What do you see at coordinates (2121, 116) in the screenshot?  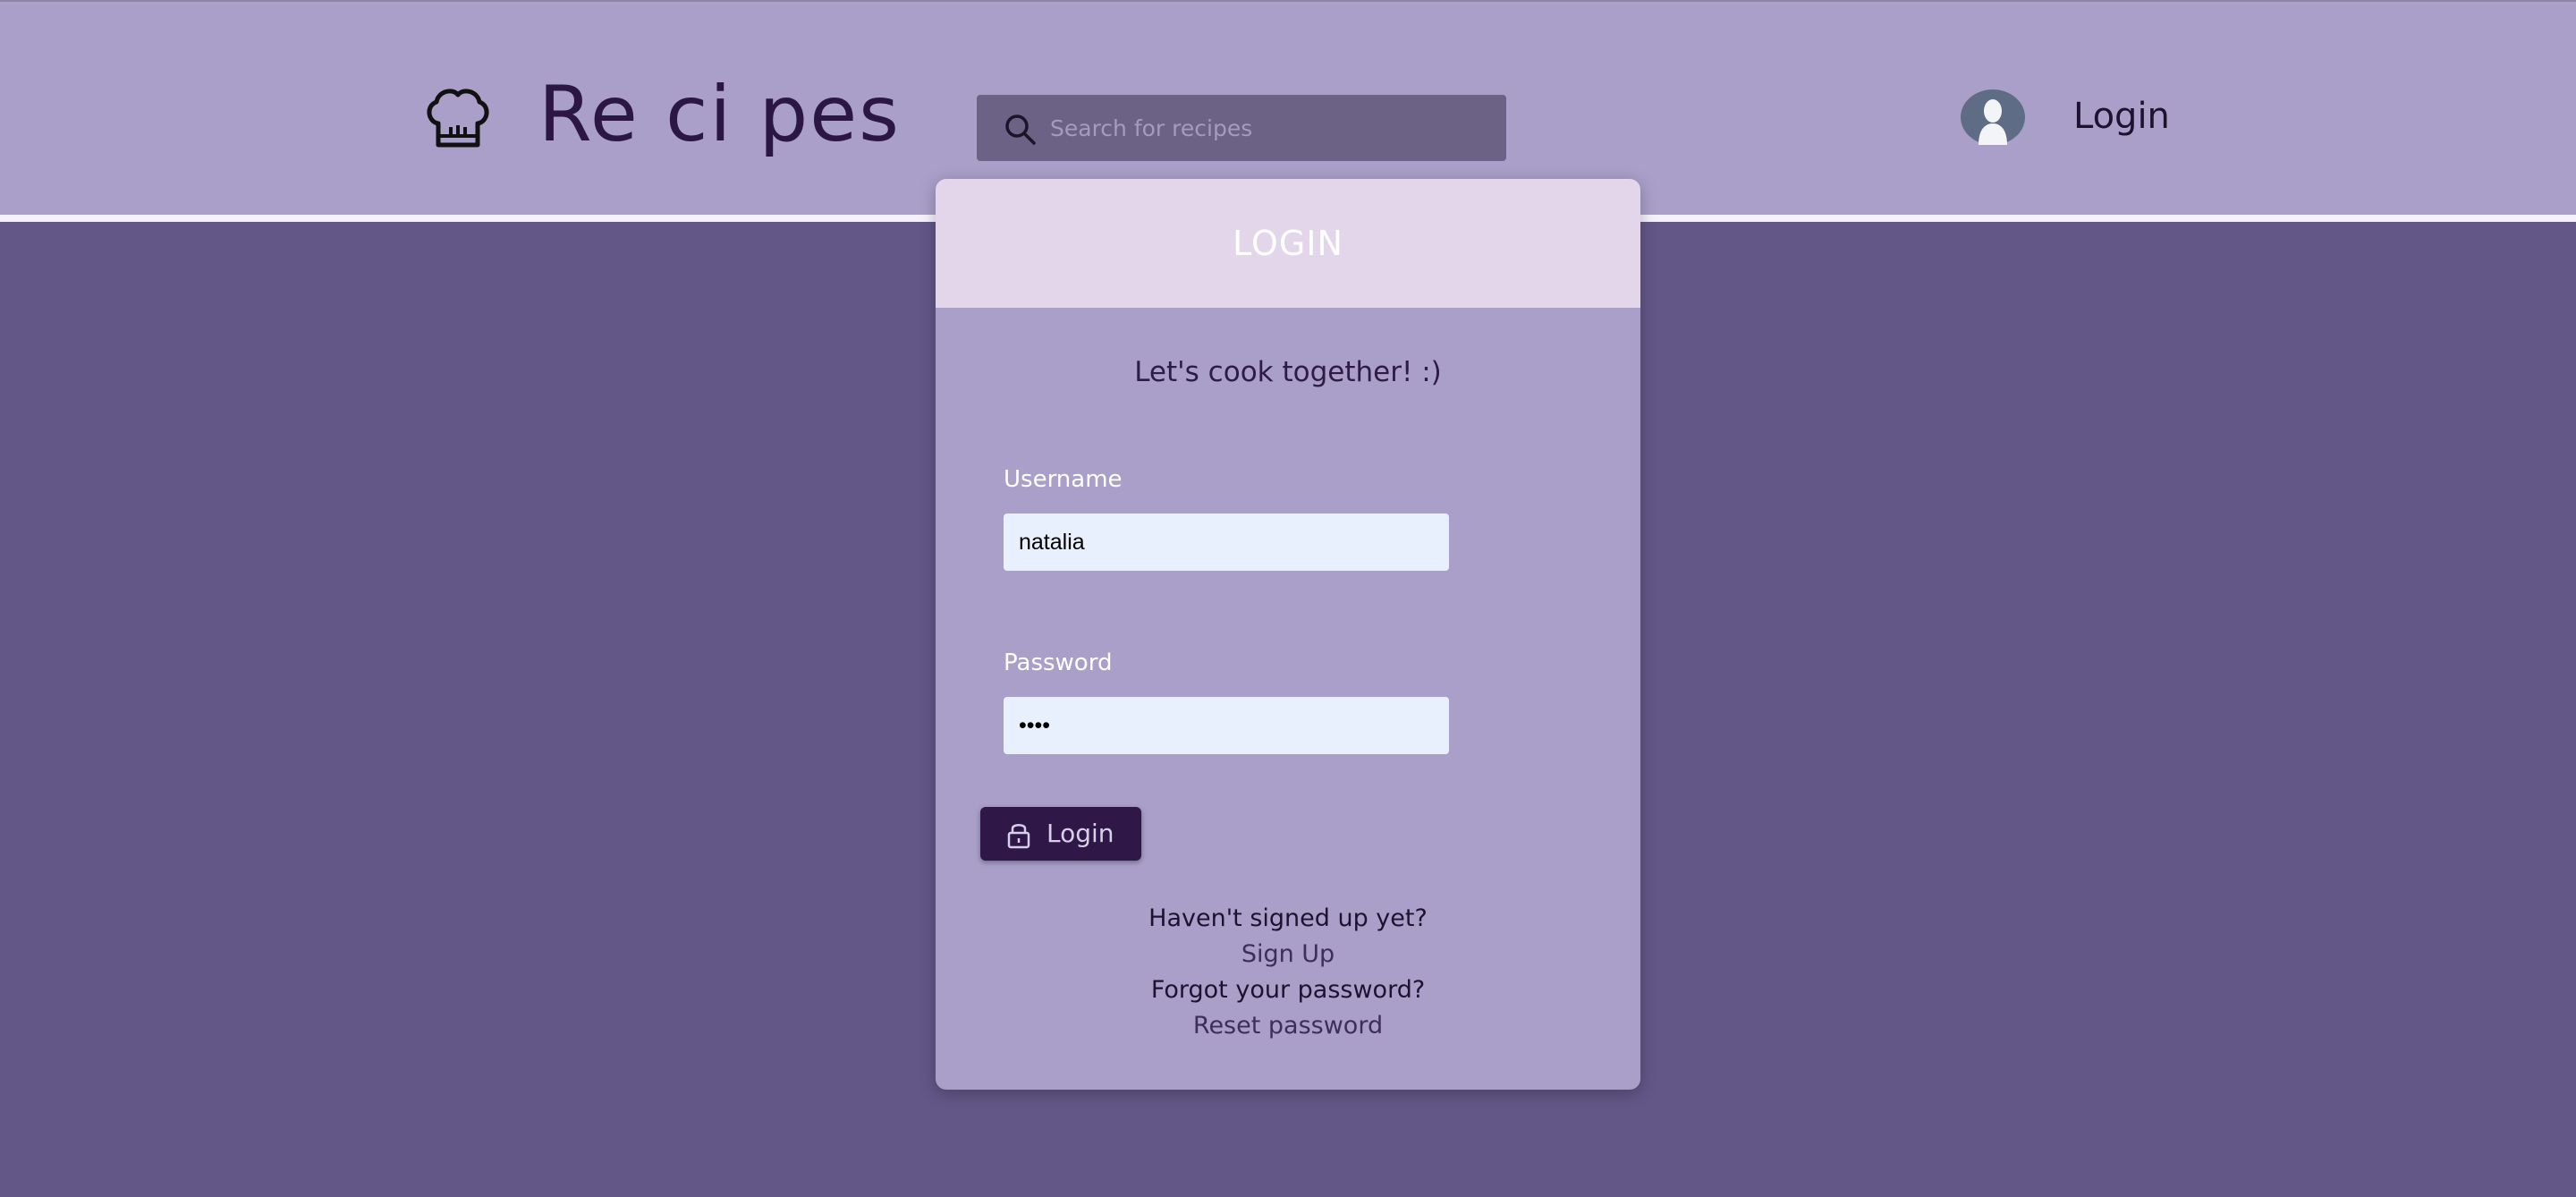 I see `header-login-link: Login` at bounding box center [2121, 116].